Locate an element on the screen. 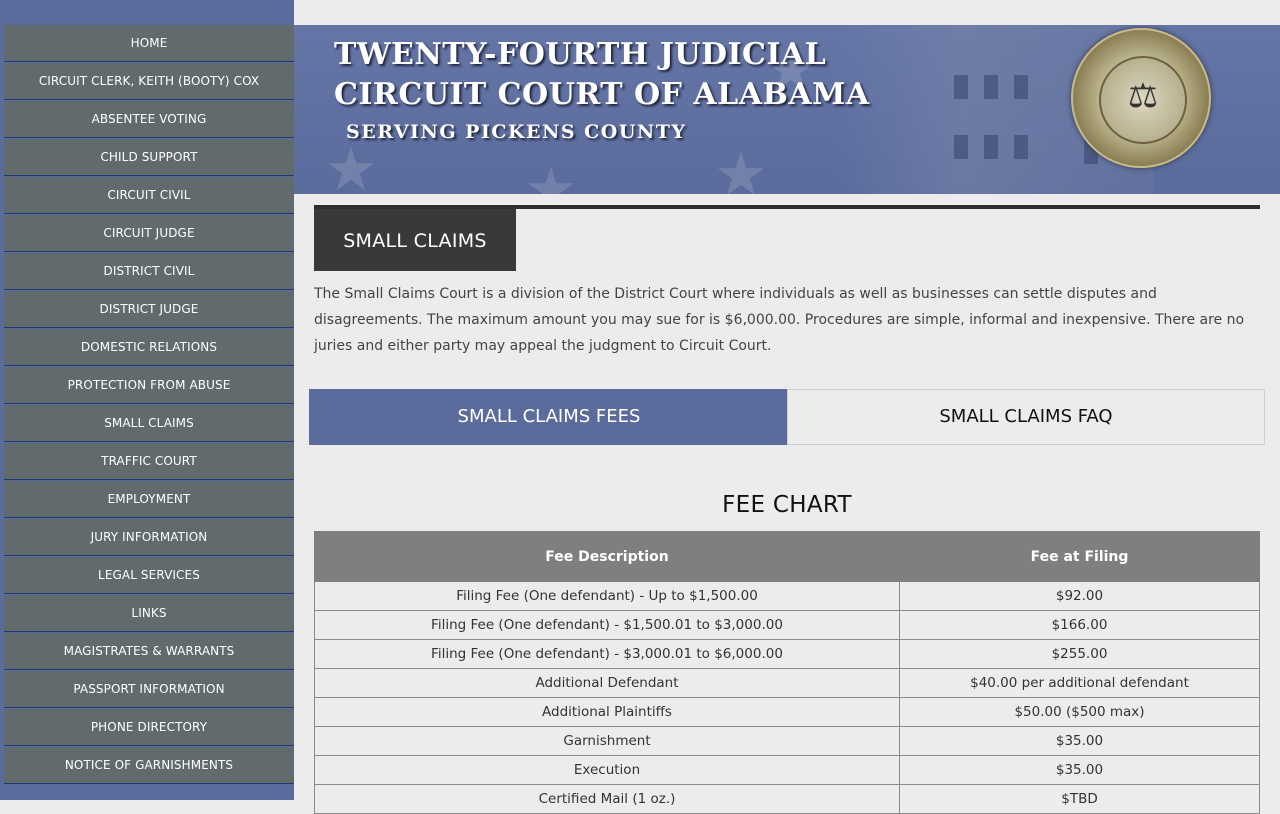 The width and height of the screenshot is (1280, 814). fee-amount-cell: $50.00 ($500 max) is located at coordinates (1079, 712).